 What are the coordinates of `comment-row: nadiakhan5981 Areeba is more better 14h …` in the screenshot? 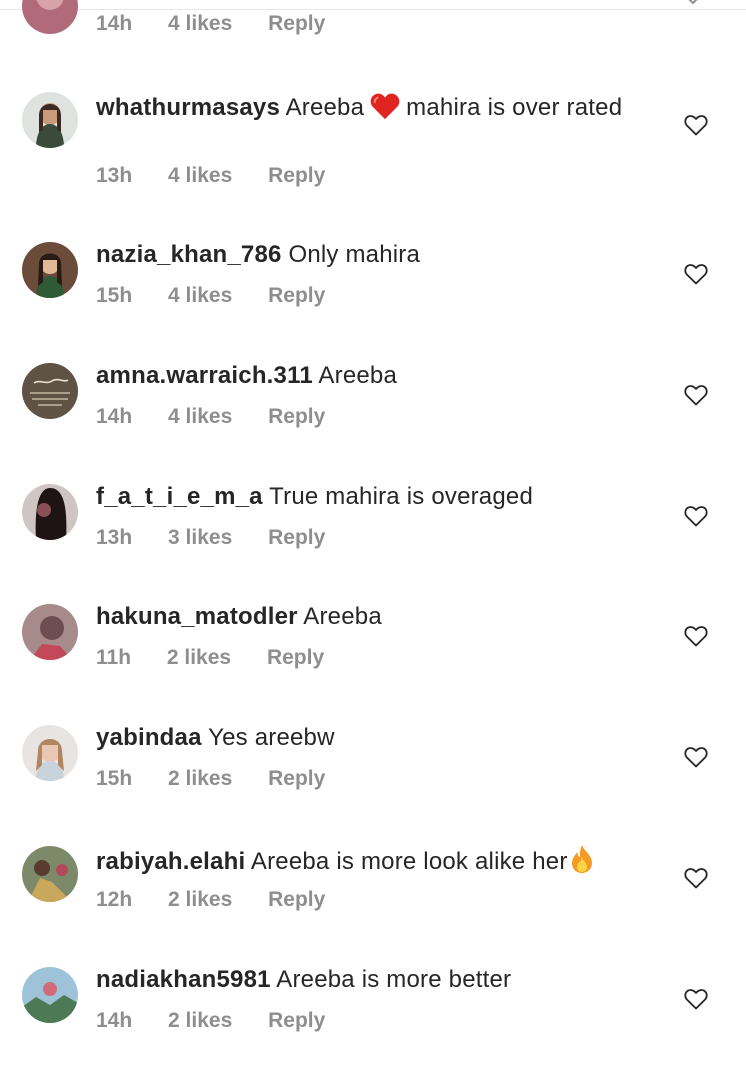 It's located at (373, 1020).